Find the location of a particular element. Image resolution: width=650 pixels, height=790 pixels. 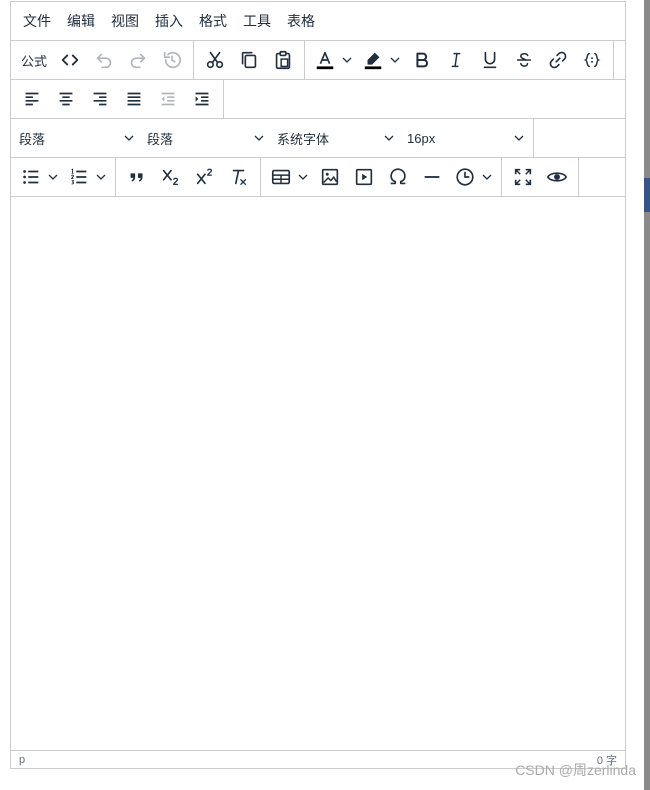

highlight-color-dropdown-button is located at coordinates (395, 60).